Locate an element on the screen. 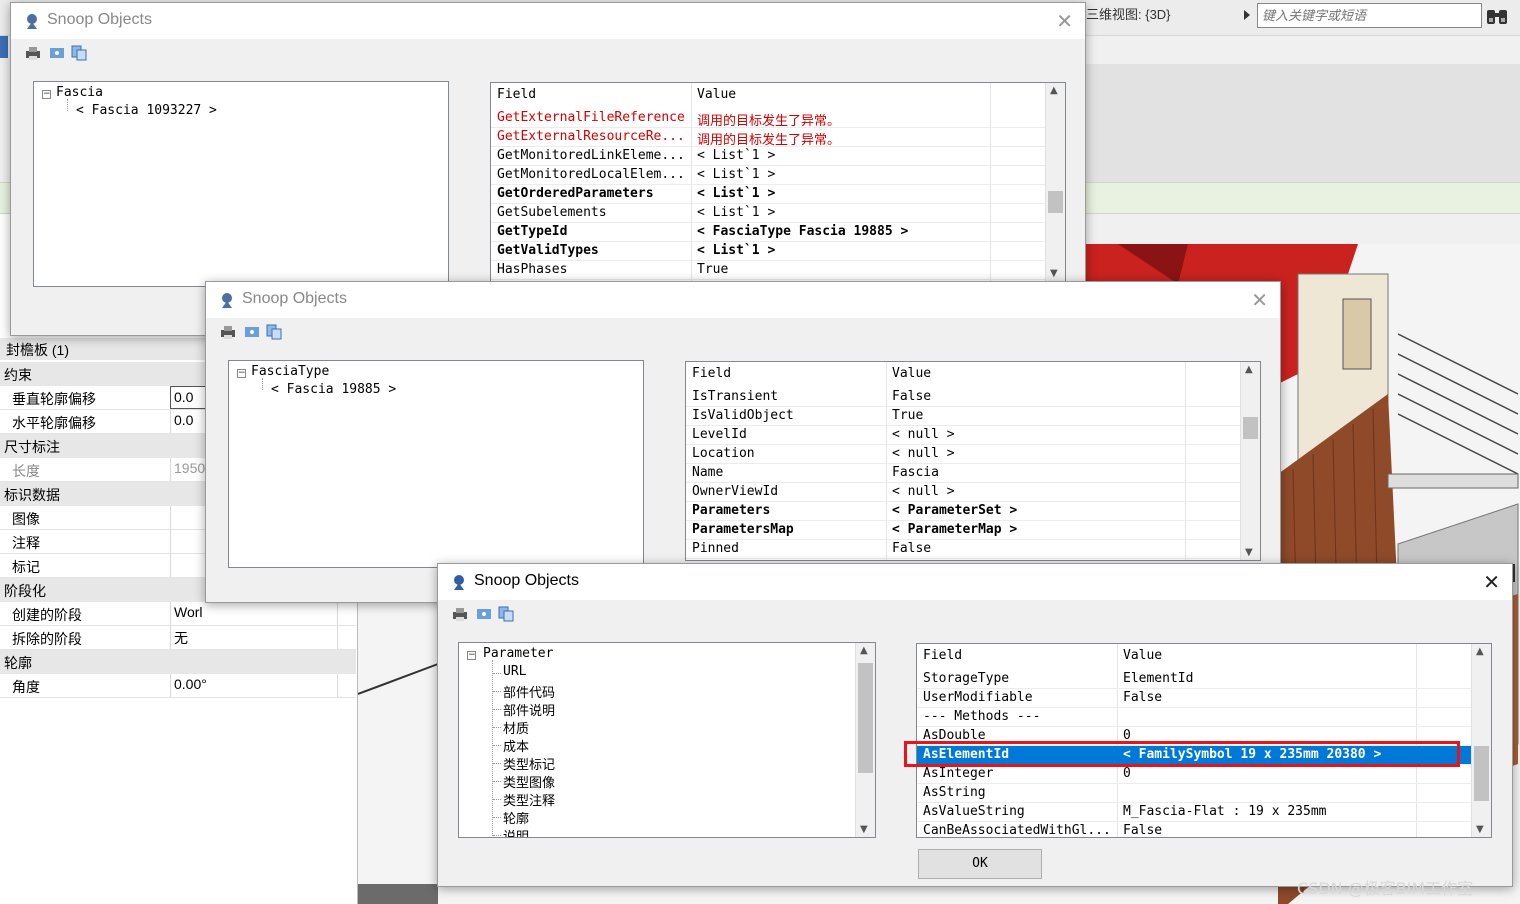 This screenshot has height=904, width=1520. property-label: 标记 is located at coordinates (26, 567).